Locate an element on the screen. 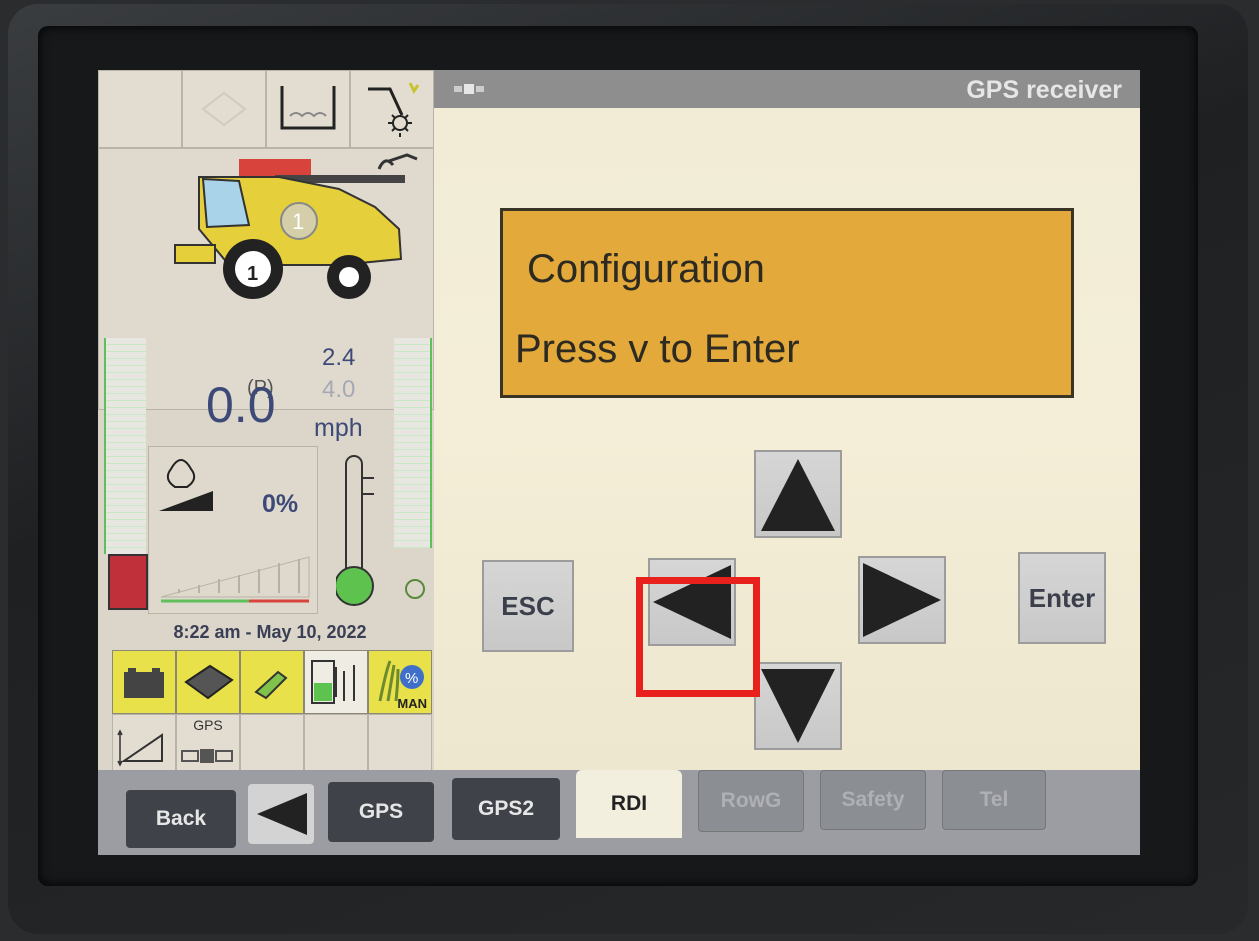  tab-rdi-label: RDI is located at coordinates (629, 803).